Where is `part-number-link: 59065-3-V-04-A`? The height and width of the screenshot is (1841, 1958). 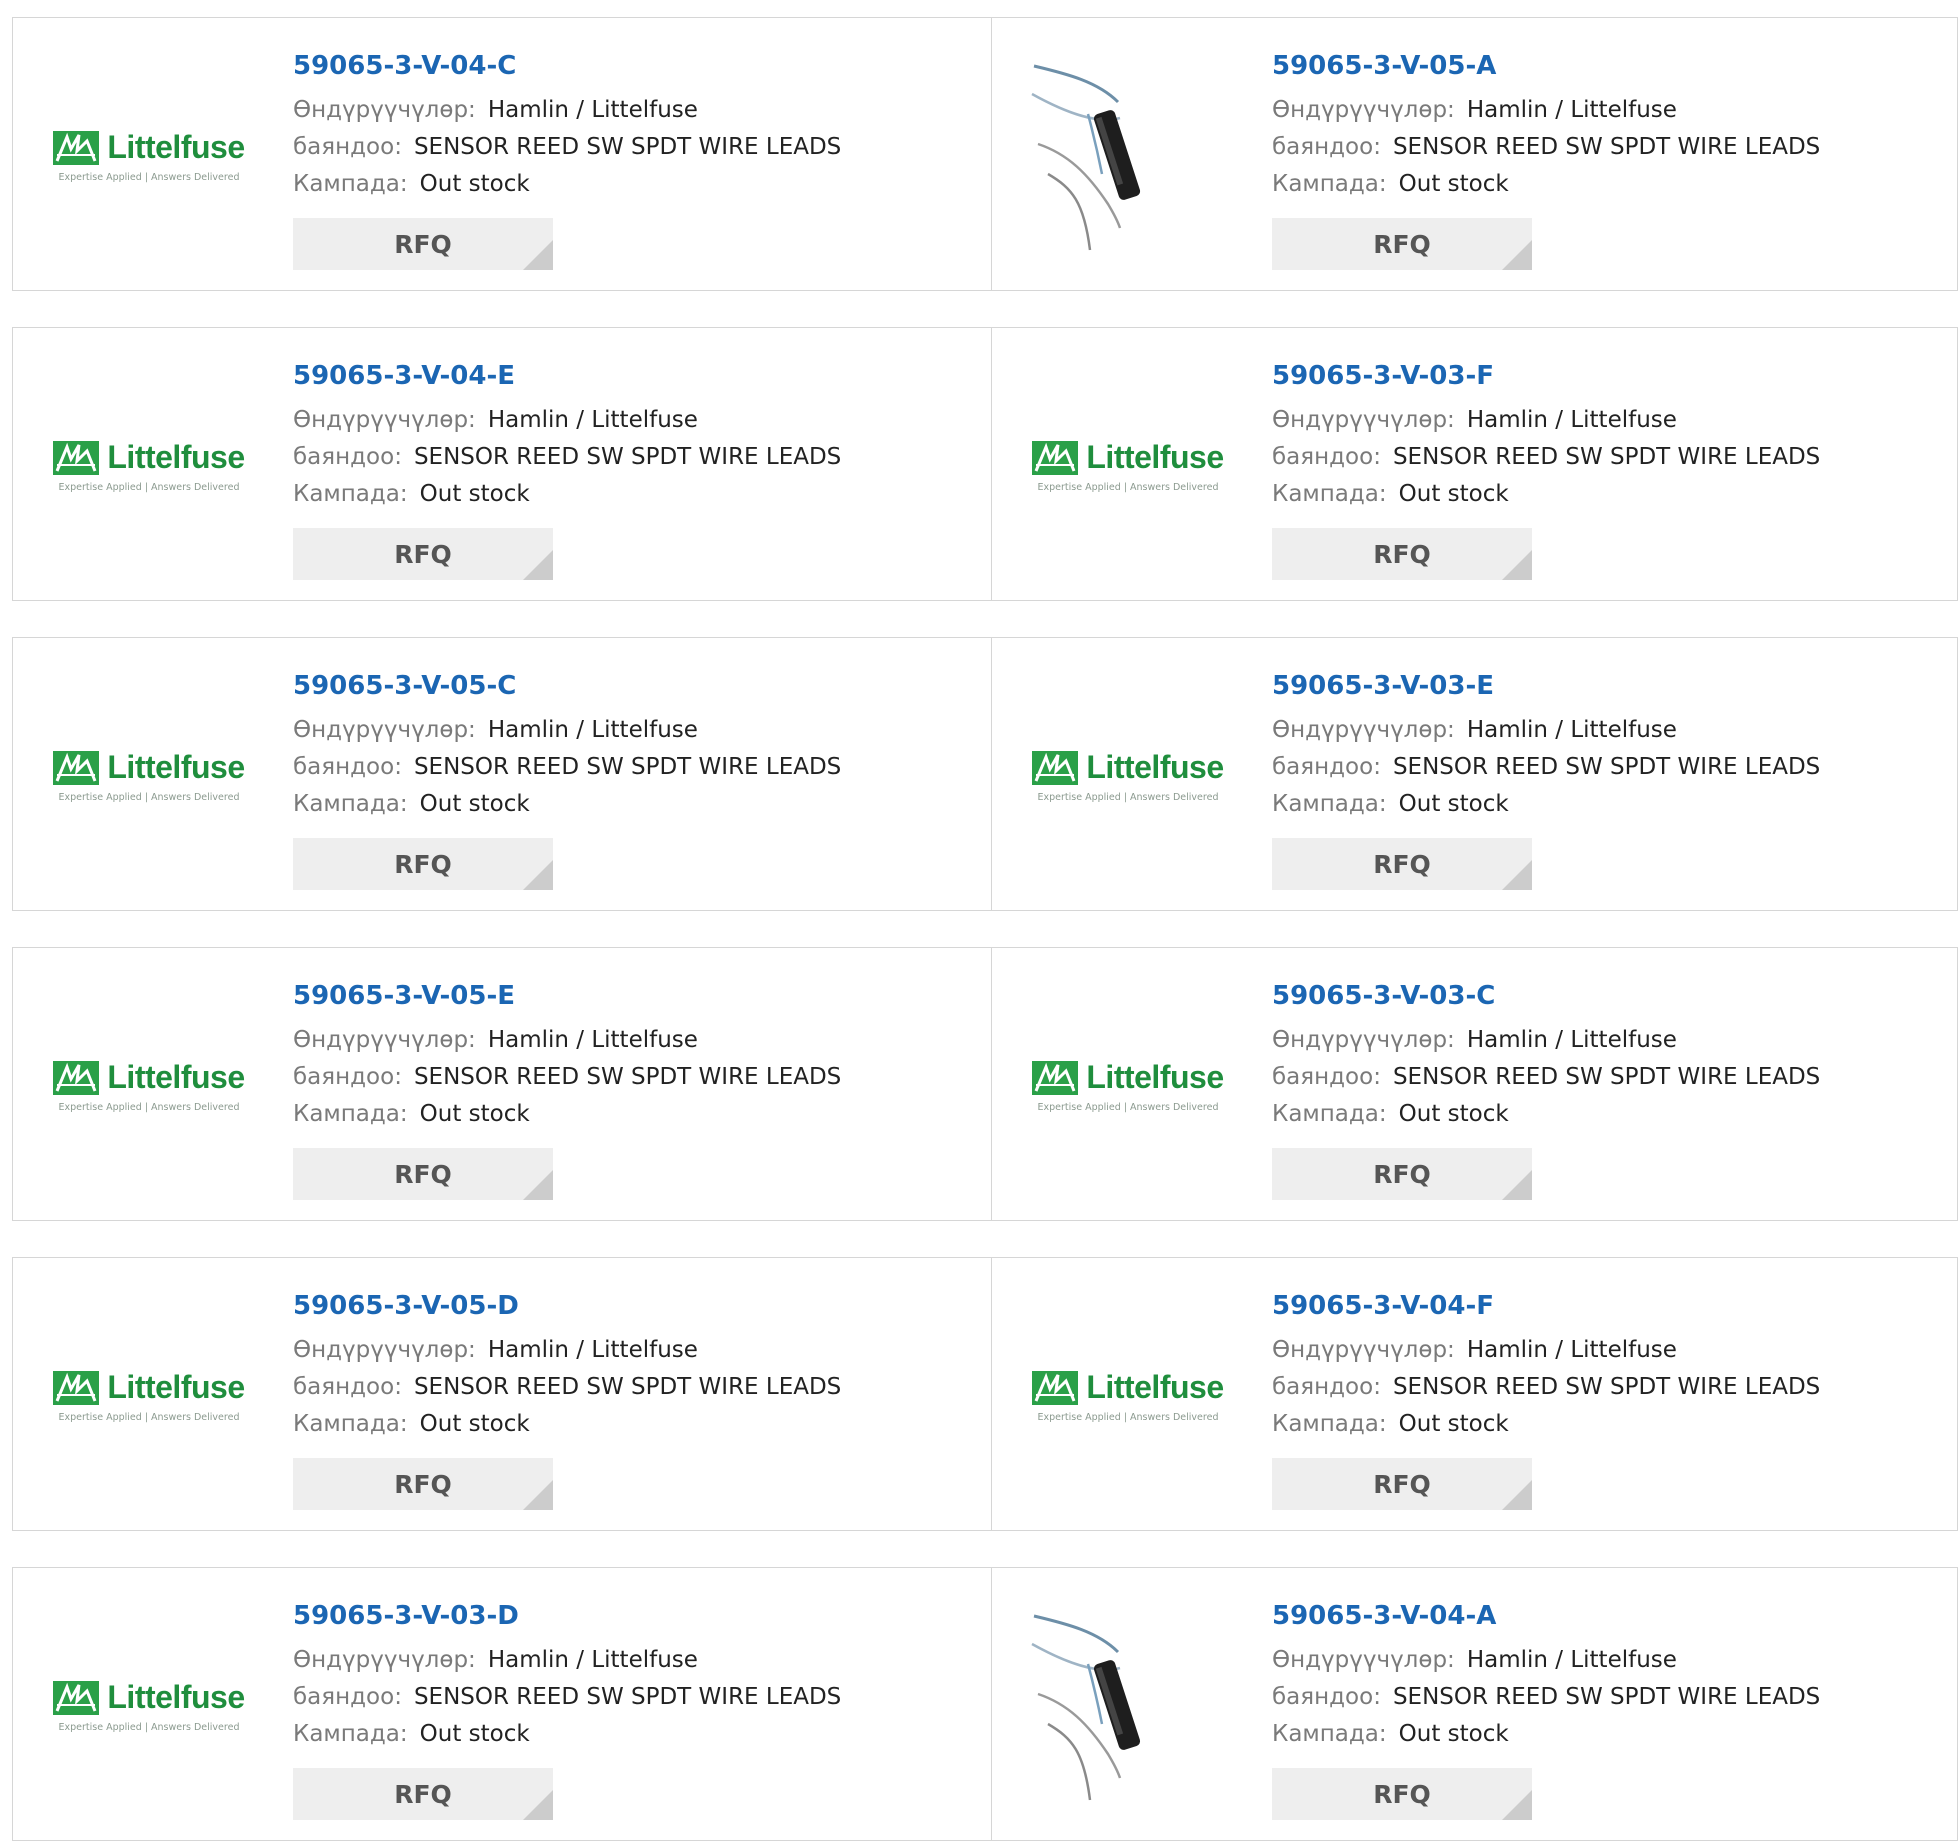 part-number-link: 59065-3-V-04-A is located at coordinates (1546, 1616).